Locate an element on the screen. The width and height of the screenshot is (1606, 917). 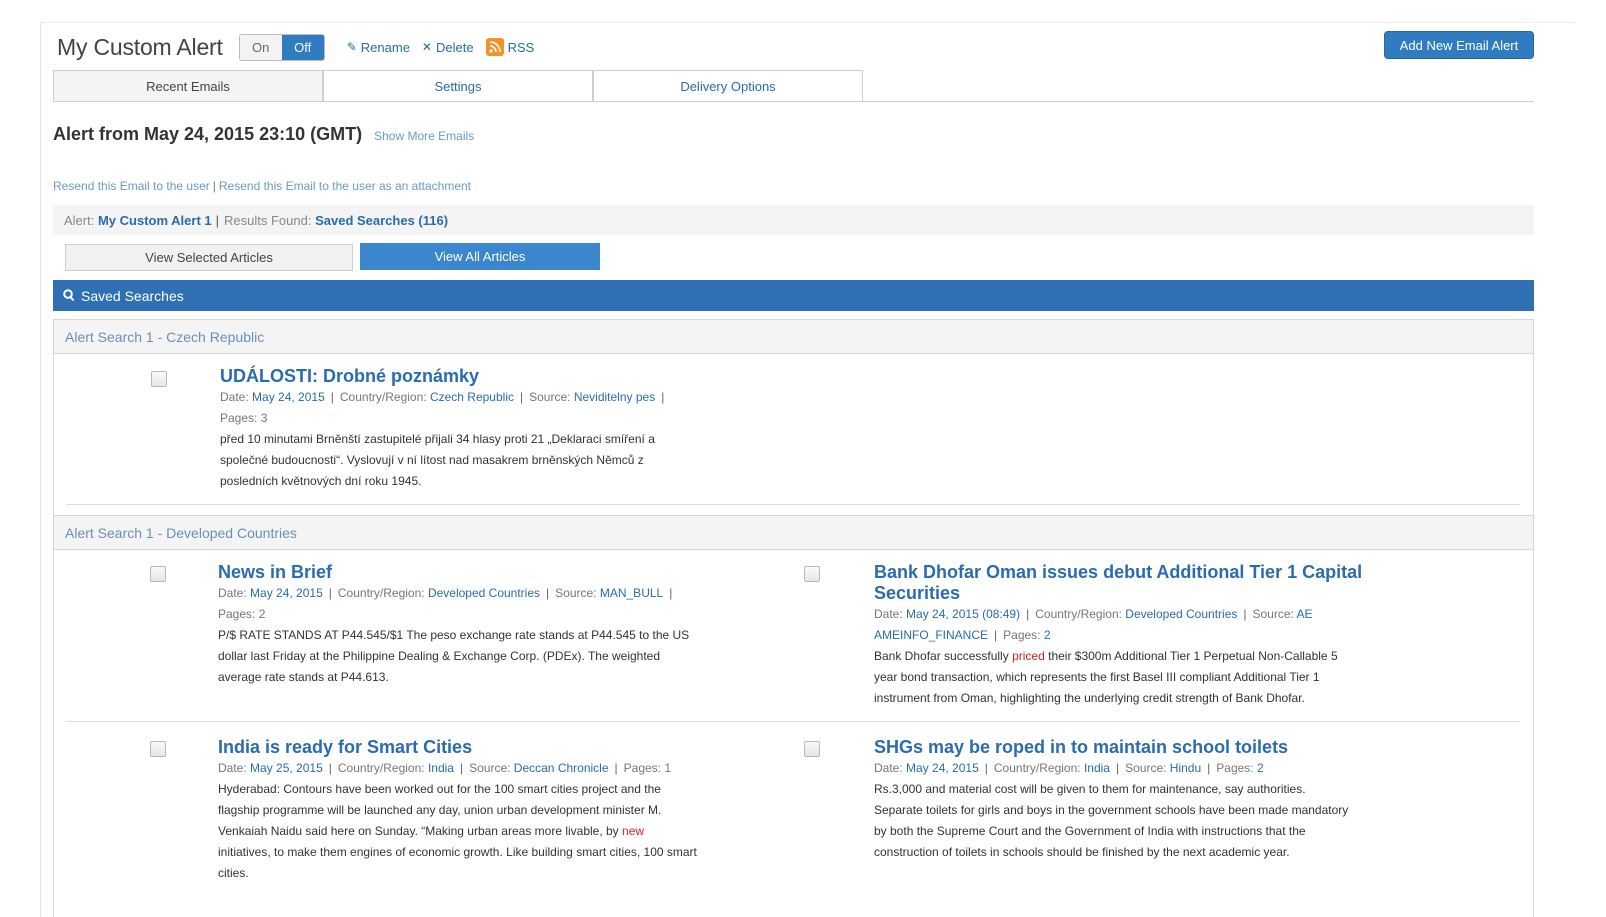
section-header-developed: Alert Search 1 - Developed Countries is located at coordinates (793, 532).